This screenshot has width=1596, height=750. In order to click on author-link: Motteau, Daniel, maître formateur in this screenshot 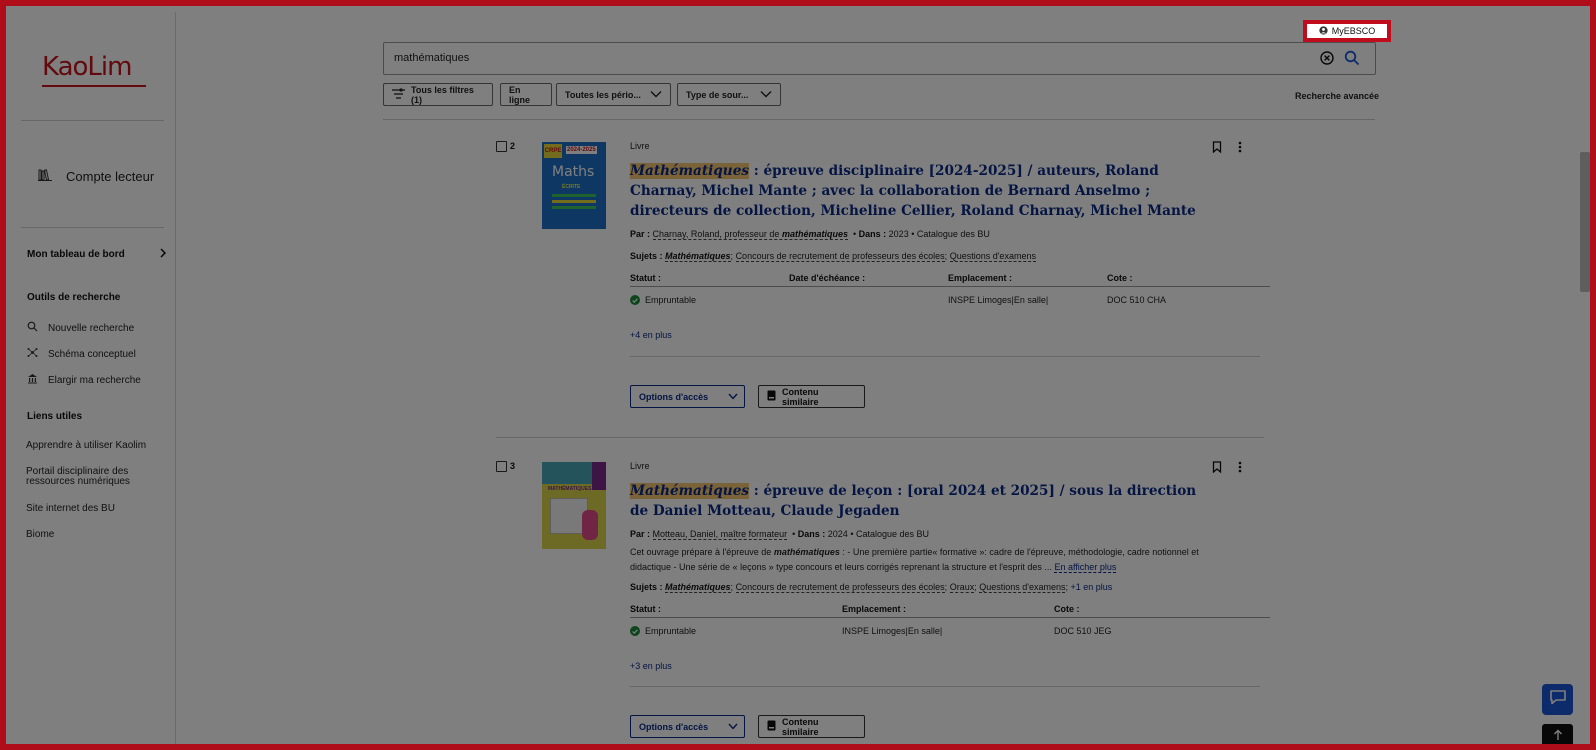, I will do `click(720, 534)`.